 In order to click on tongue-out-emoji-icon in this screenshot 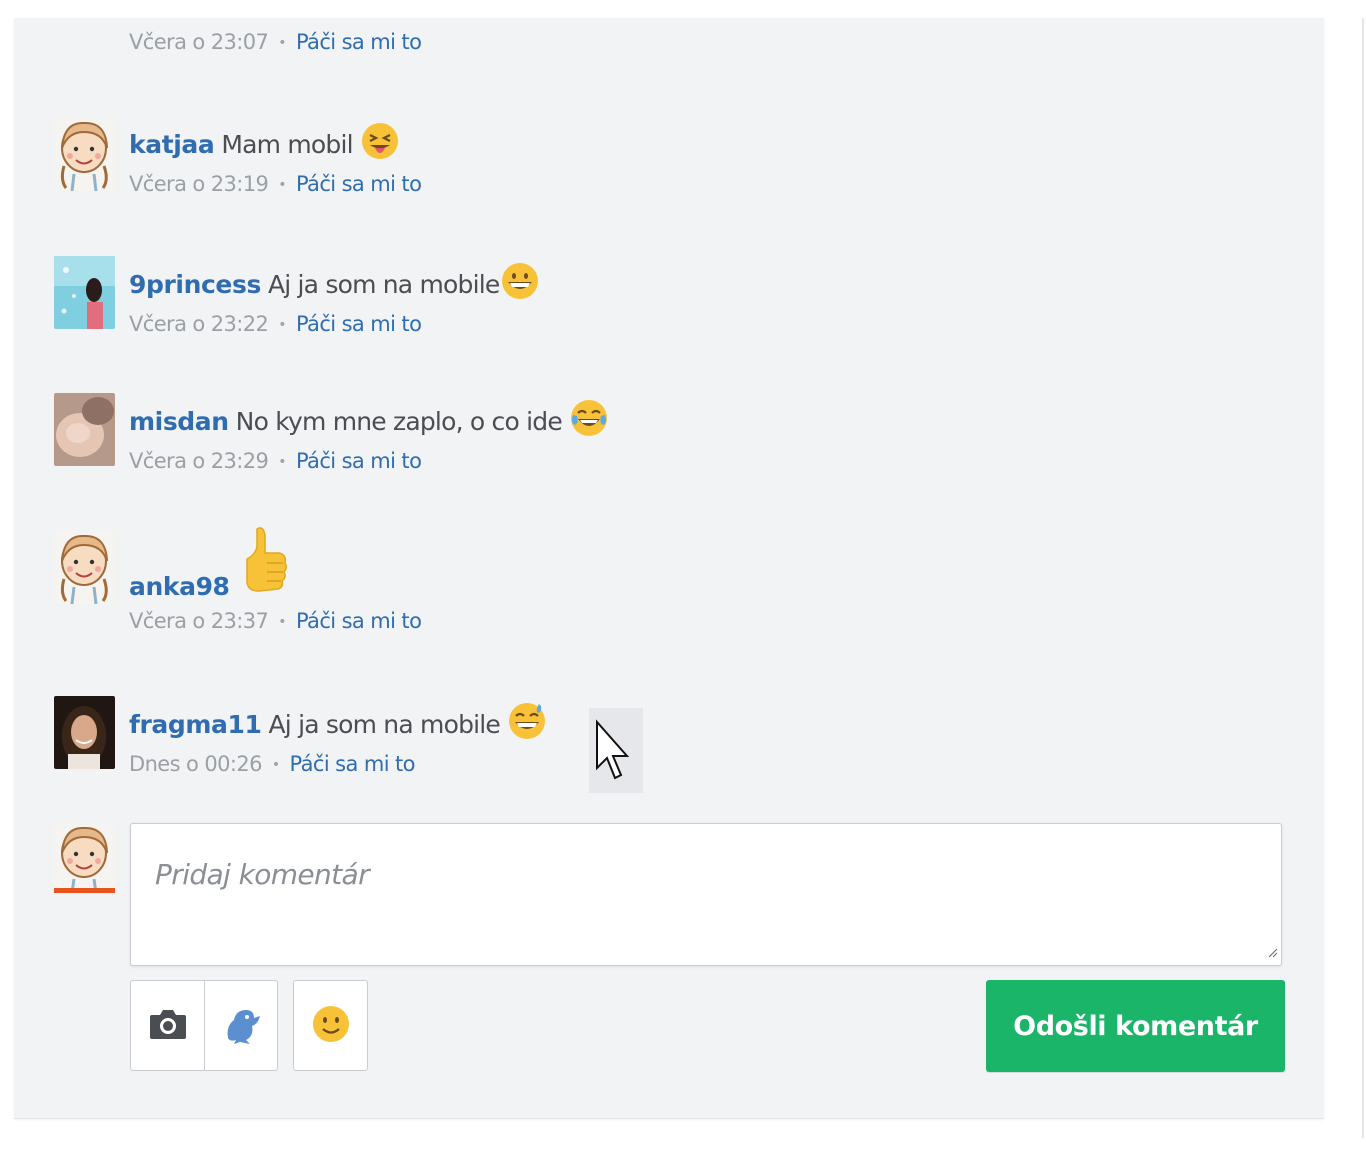, I will do `click(380, 144)`.